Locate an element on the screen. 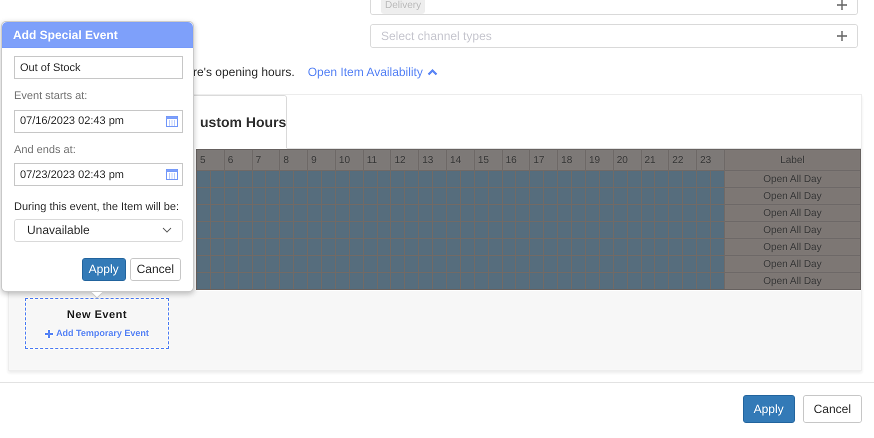  chevron-icon is located at coordinates (167, 230).